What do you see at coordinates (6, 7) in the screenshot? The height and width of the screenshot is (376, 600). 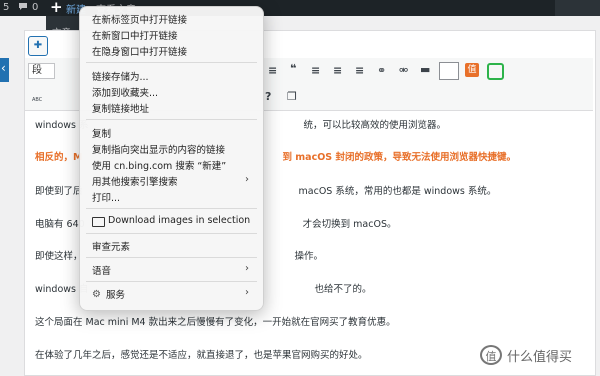 I see `updates-count: 5` at bounding box center [6, 7].